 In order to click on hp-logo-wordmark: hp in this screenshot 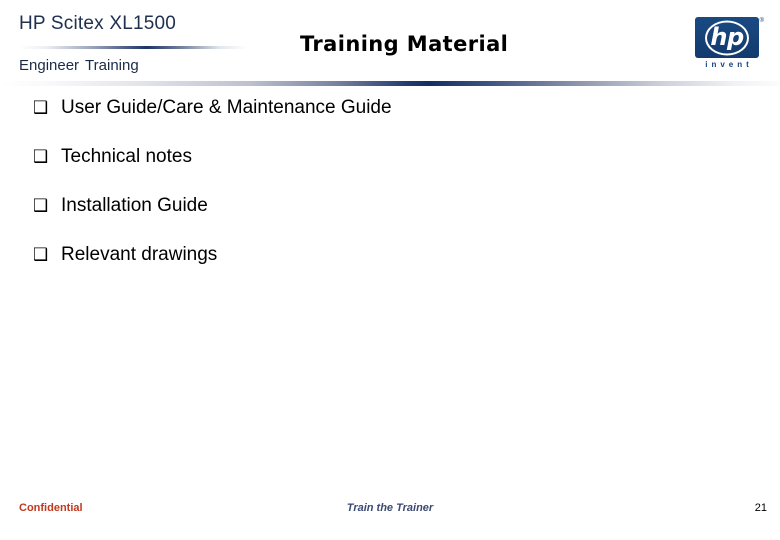, I will do `click(727, 36)`.